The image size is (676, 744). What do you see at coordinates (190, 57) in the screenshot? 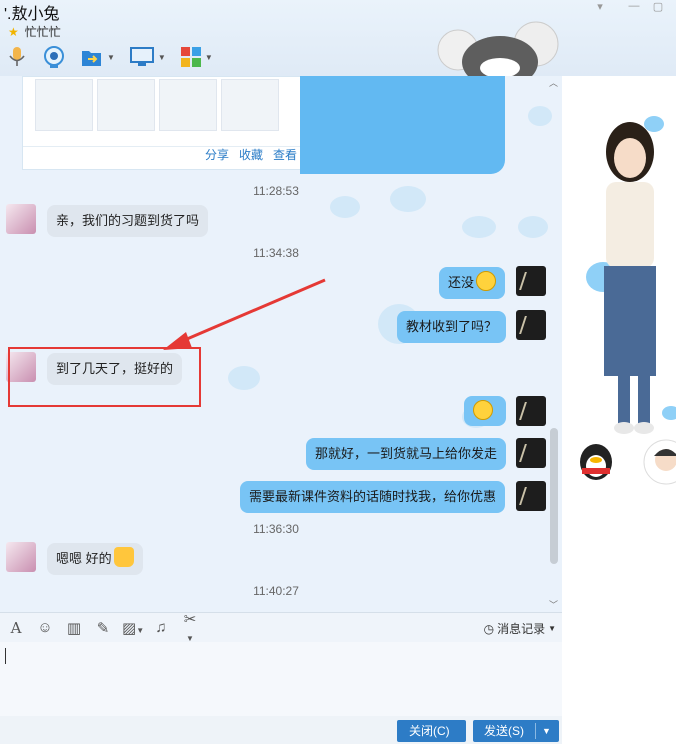
I see `apps-icon` at bounding box center [190, 57].